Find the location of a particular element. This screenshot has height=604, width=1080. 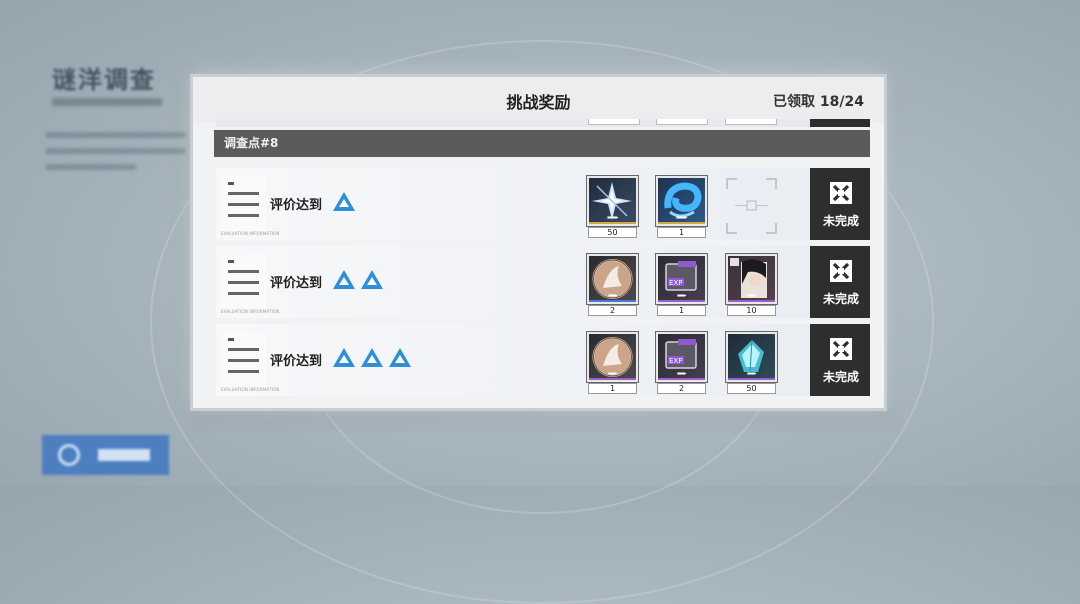

background-button-text is located at coordinates (124, 455).